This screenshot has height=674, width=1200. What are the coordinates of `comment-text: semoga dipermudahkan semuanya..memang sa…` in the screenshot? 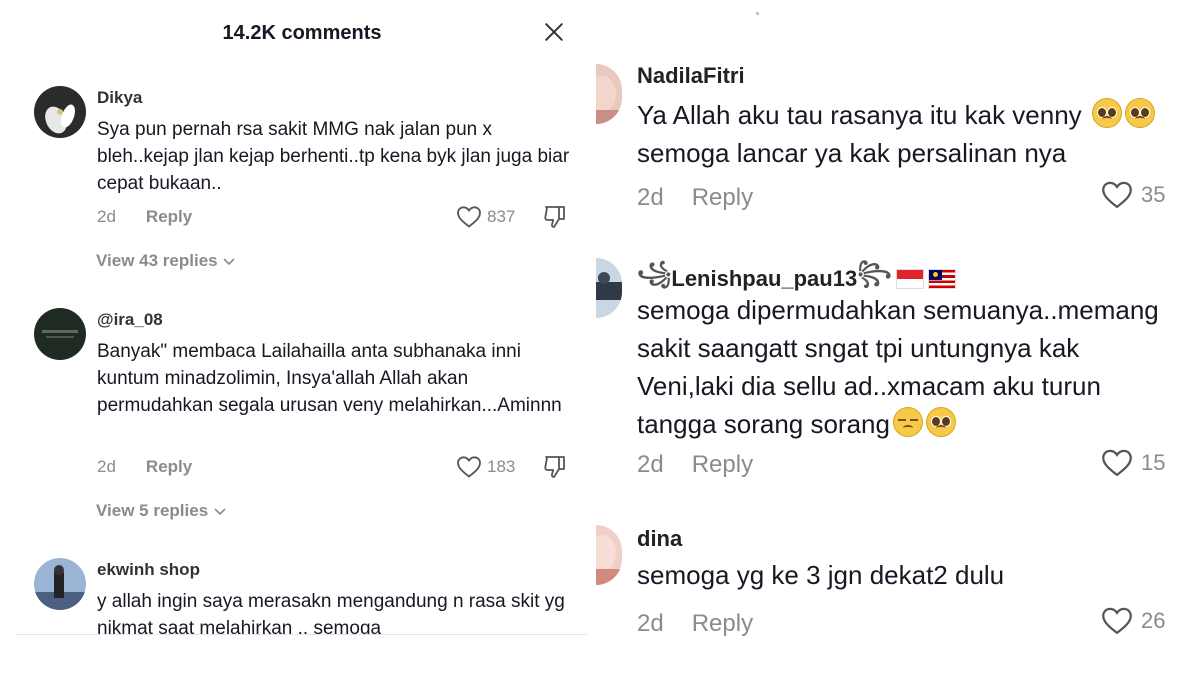 It's located at (918, 367).